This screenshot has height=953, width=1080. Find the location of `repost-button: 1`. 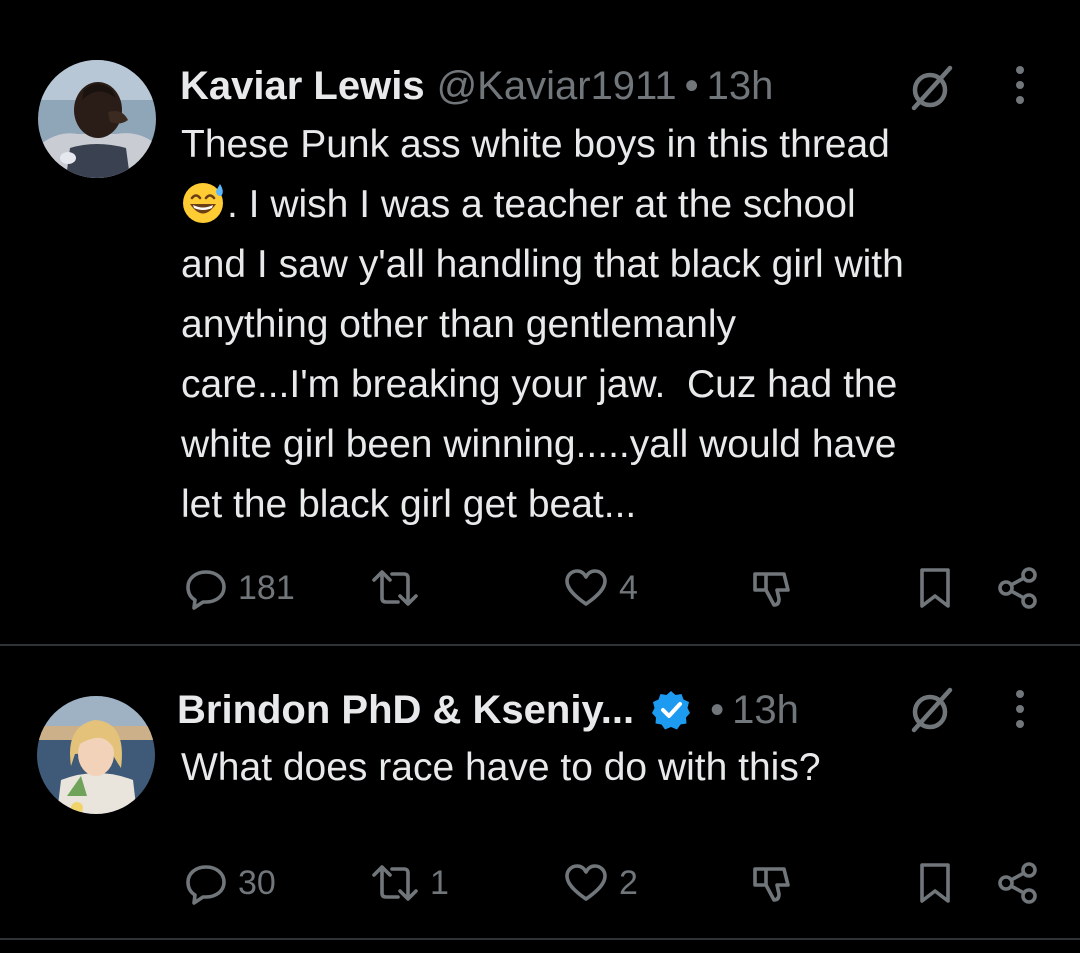

repost-button: 1 is located at coordinates (409, 883).